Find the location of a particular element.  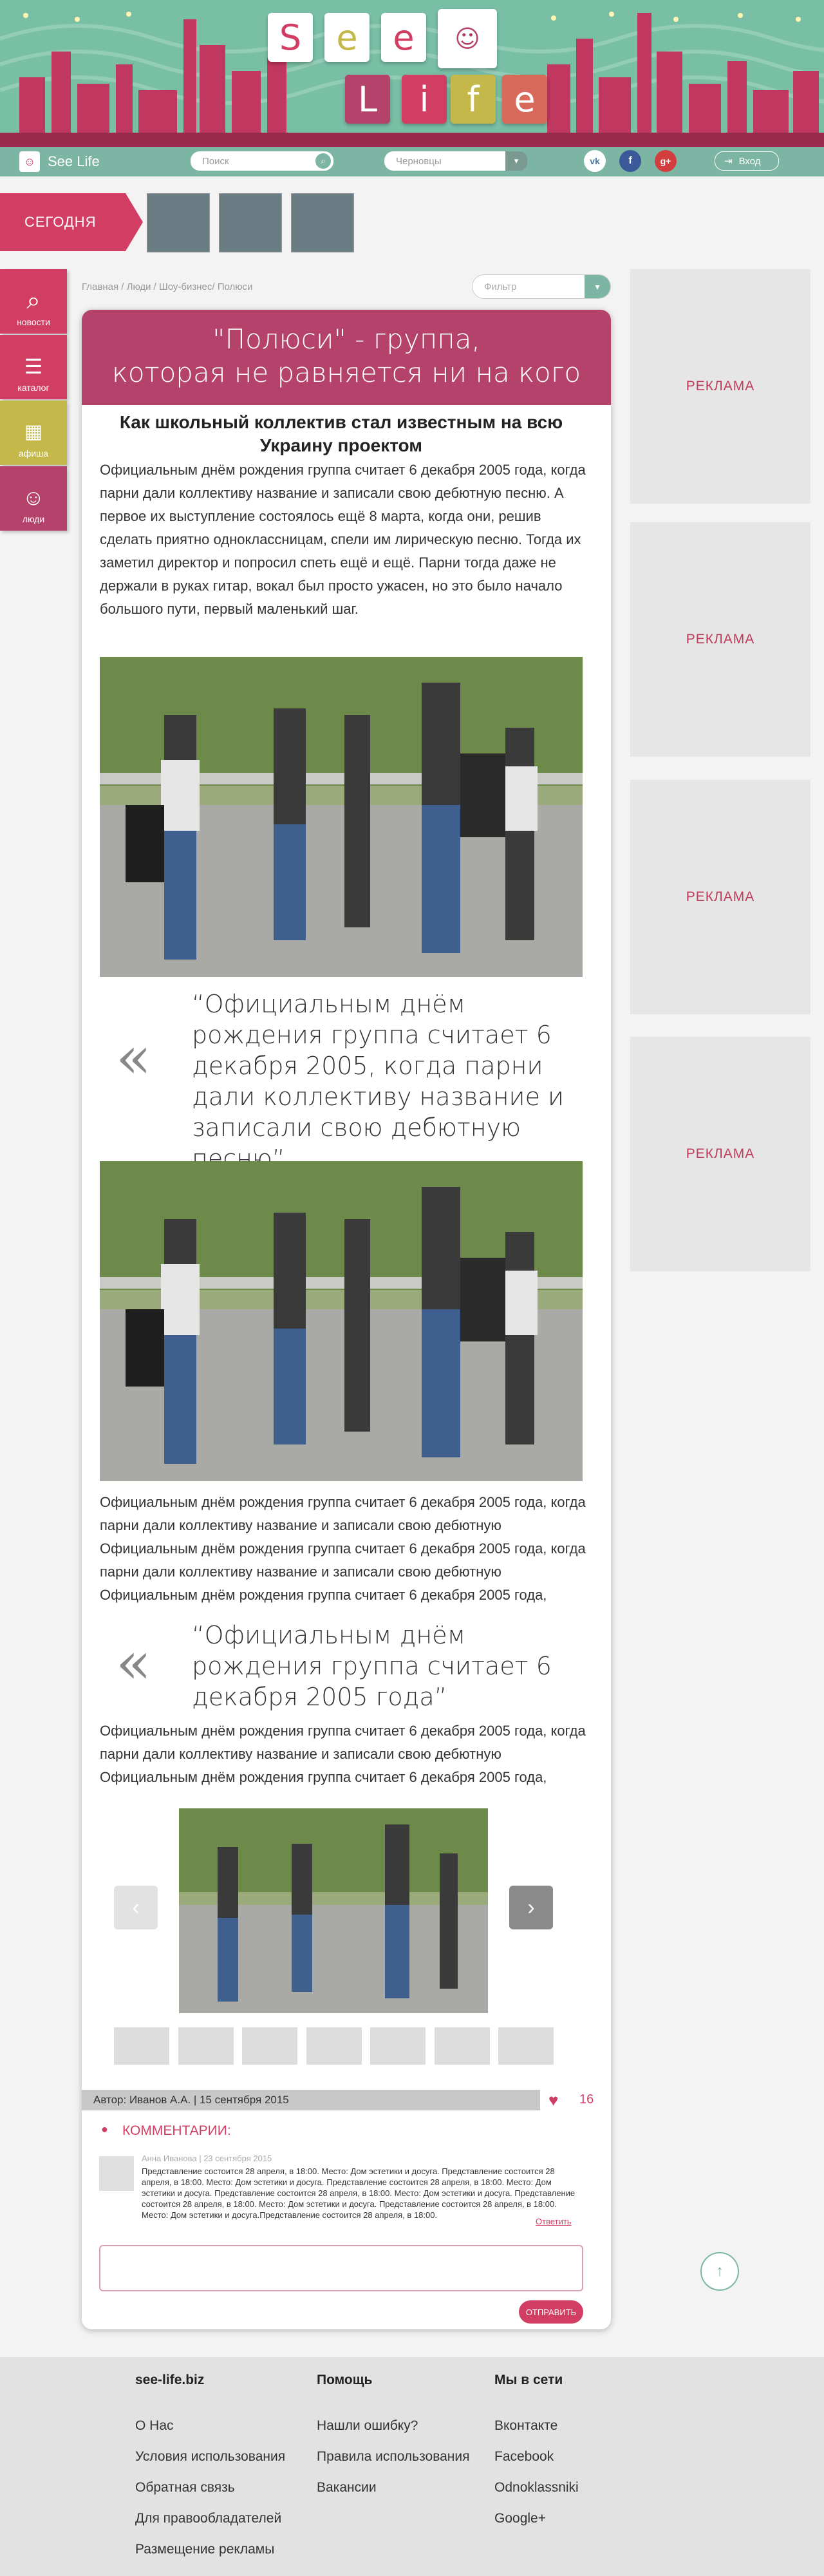

footer-link: О Нас is located at coordinates (154, 2426).